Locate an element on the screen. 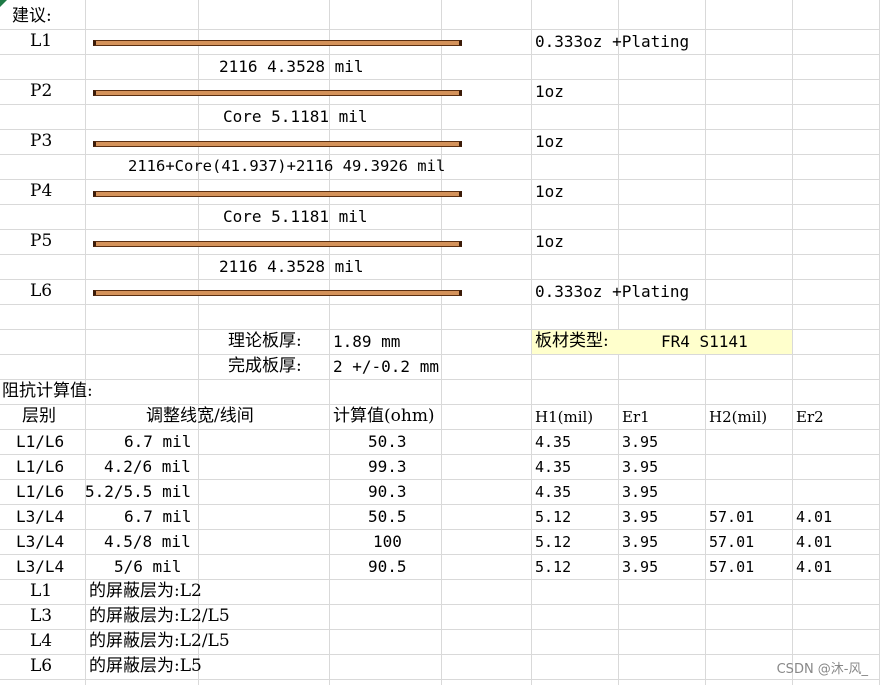  header-h1: H1(mil) is located at coordinates (564, 417).